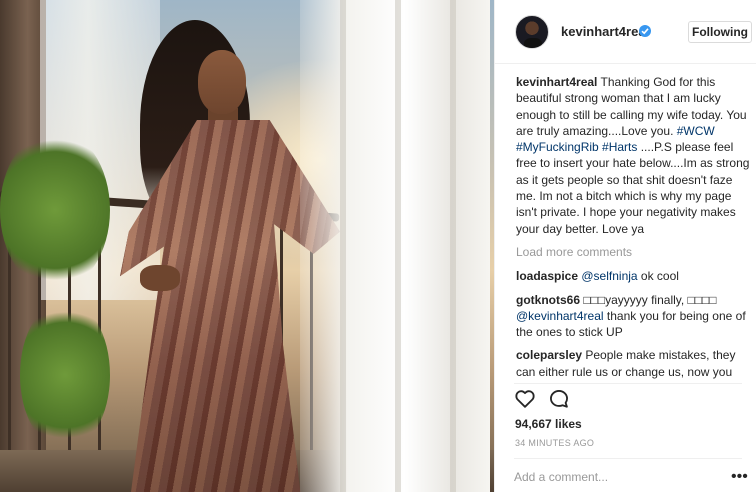 This screenshot has height=492, width=756. I want to click on more-options-icon: •••, so click(739, 477).